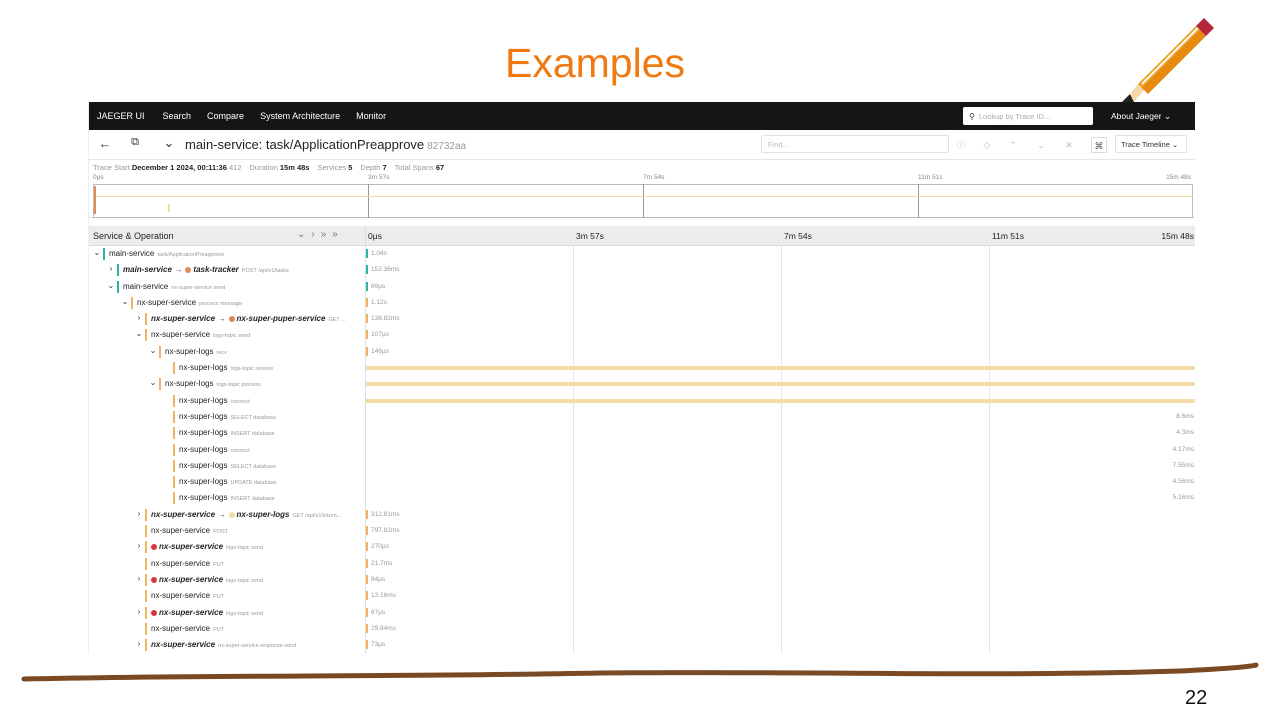 This screenshot has width=1280, height=721. I want to click on nav-search: Search, so click(177, 116).